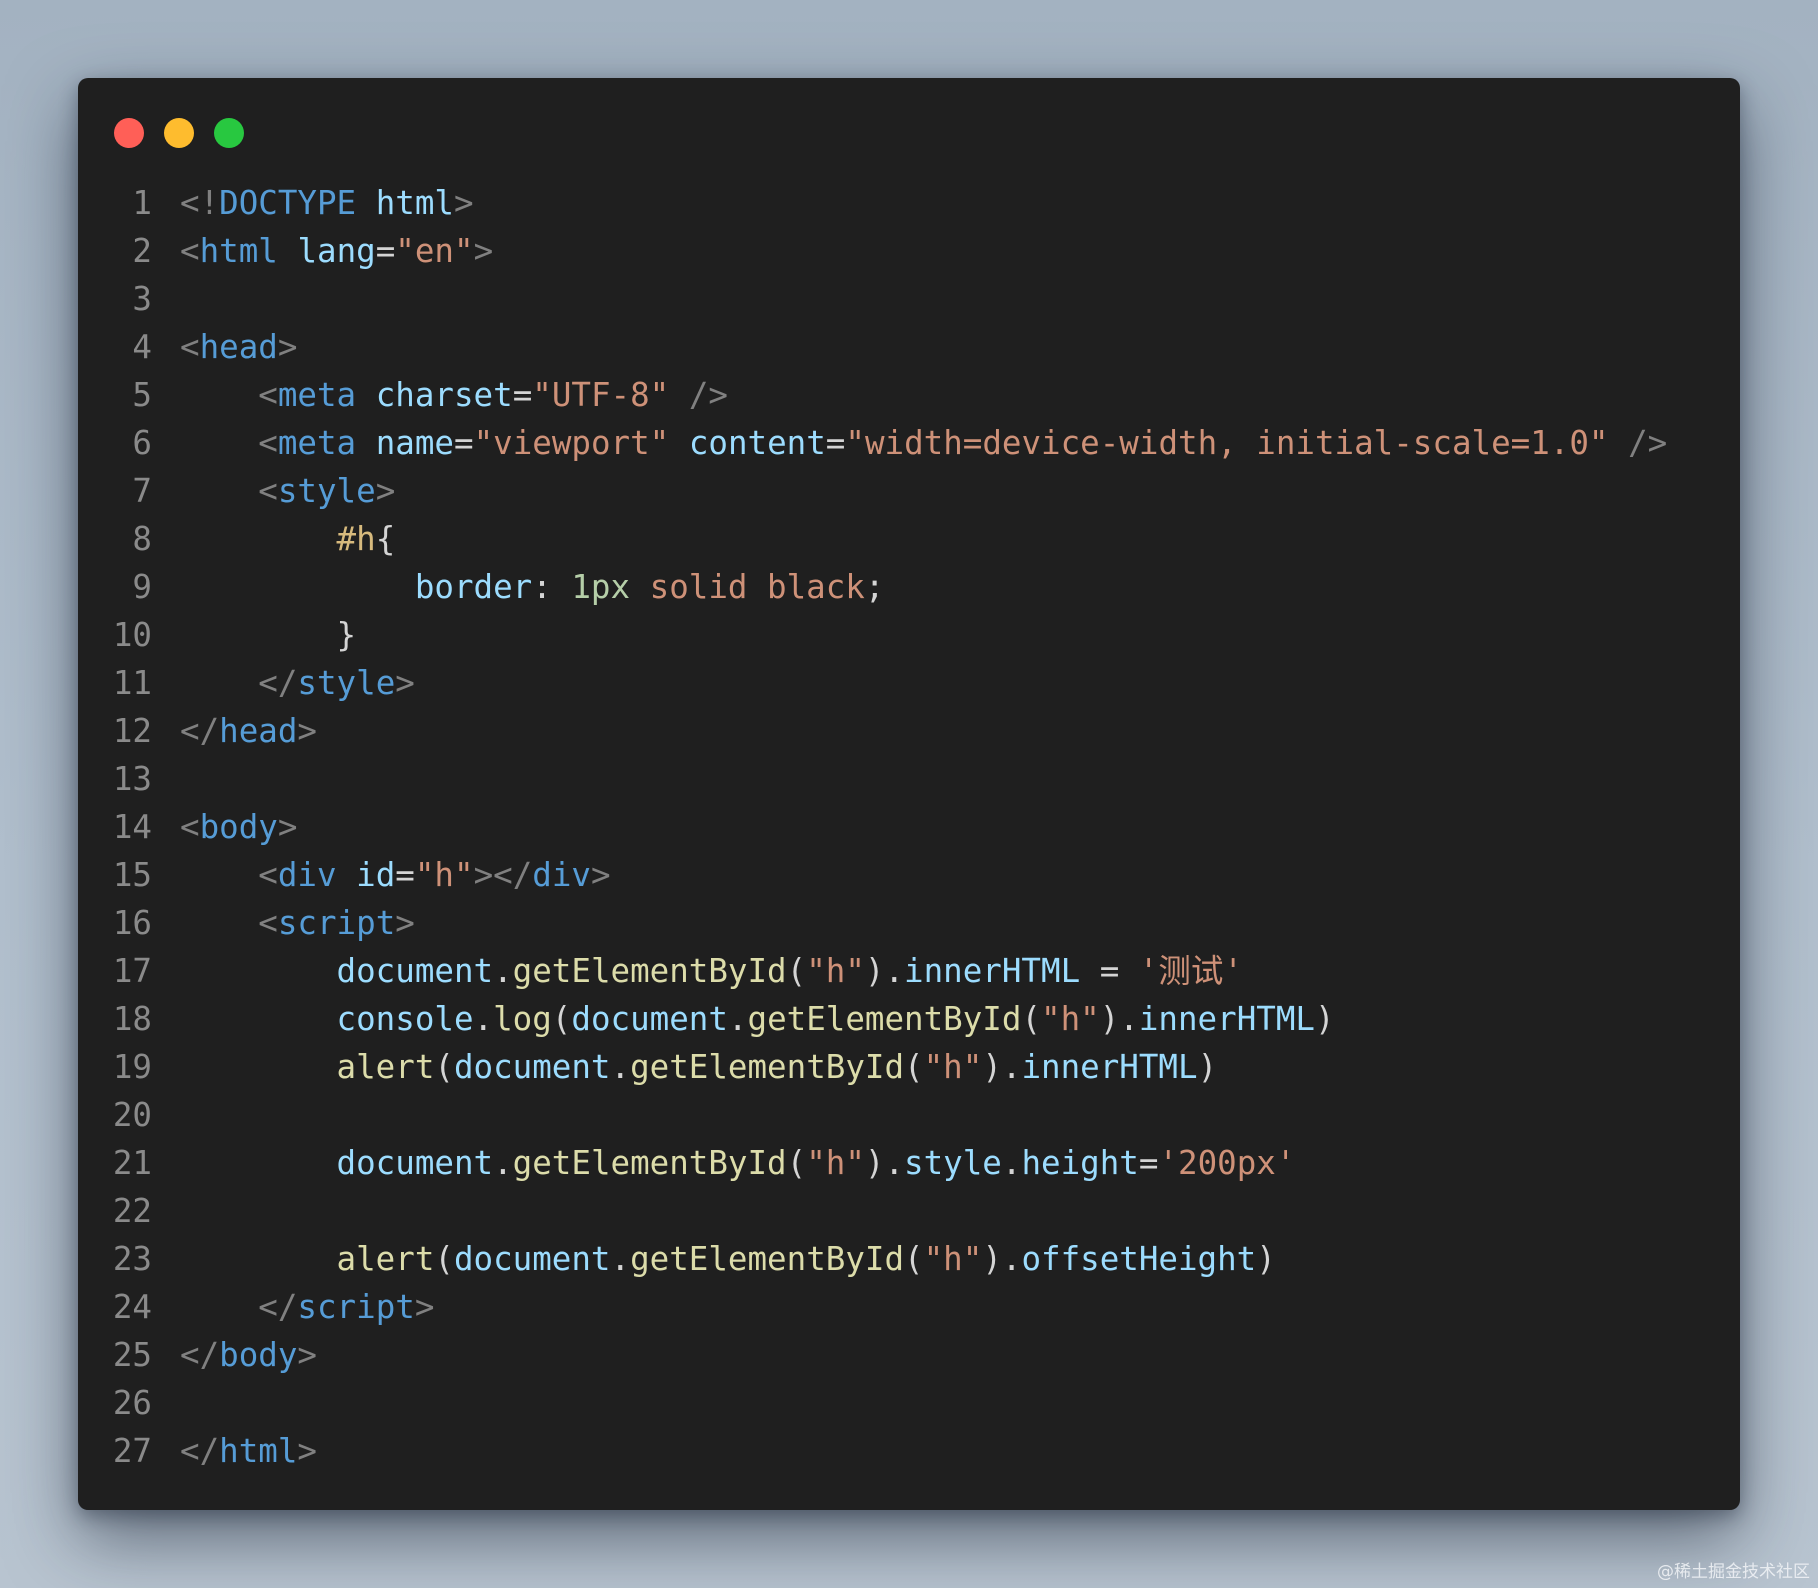  What do you see at coordinates (132, 971) in the screenshot?
I see `line-number: 17` at bounding box center [132, 971].